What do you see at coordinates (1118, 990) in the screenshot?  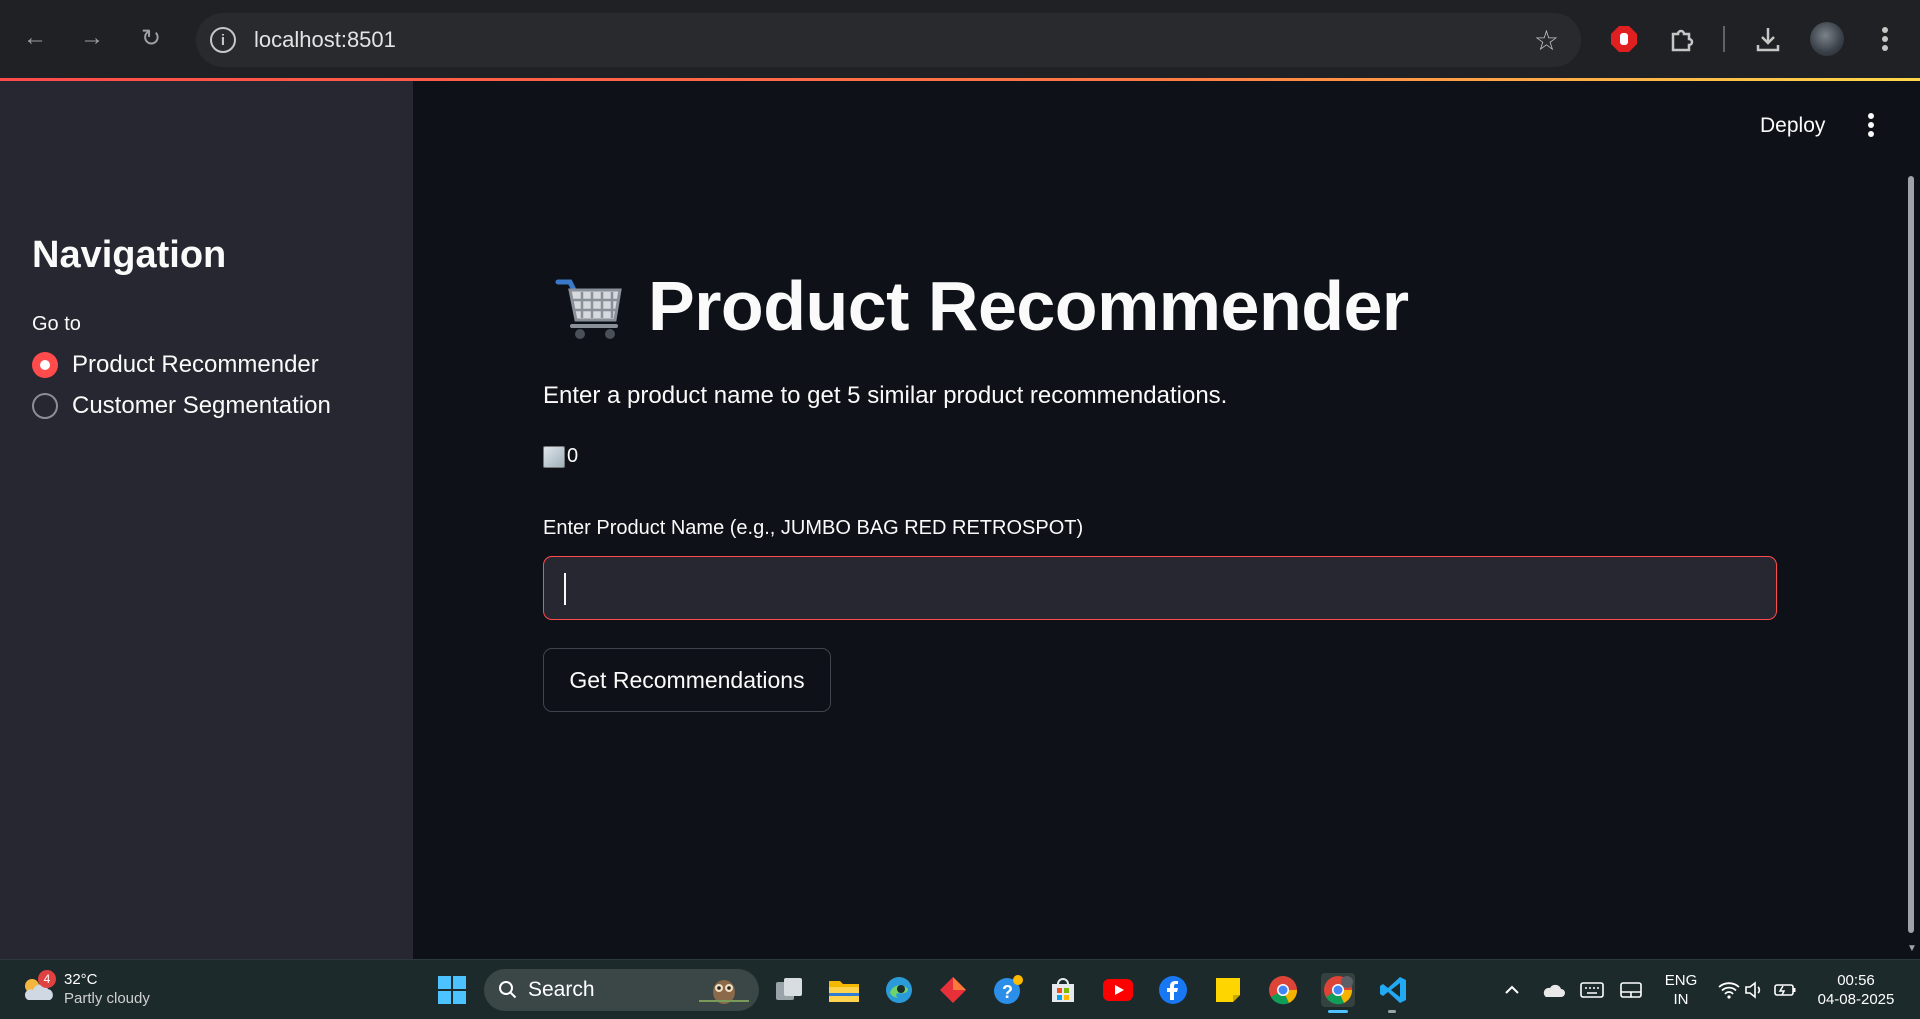 I see `youtube-icon` at bounding box center [1118, 990].